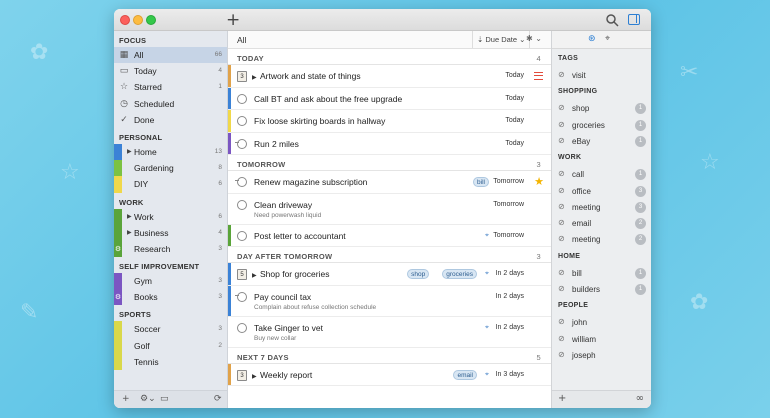 The width and height of the screenshot is (770, 418). What do you see at coordinates (126, 399) in the screenshot?
I see `add-list-icon: +` at bounding box center [126, 399].